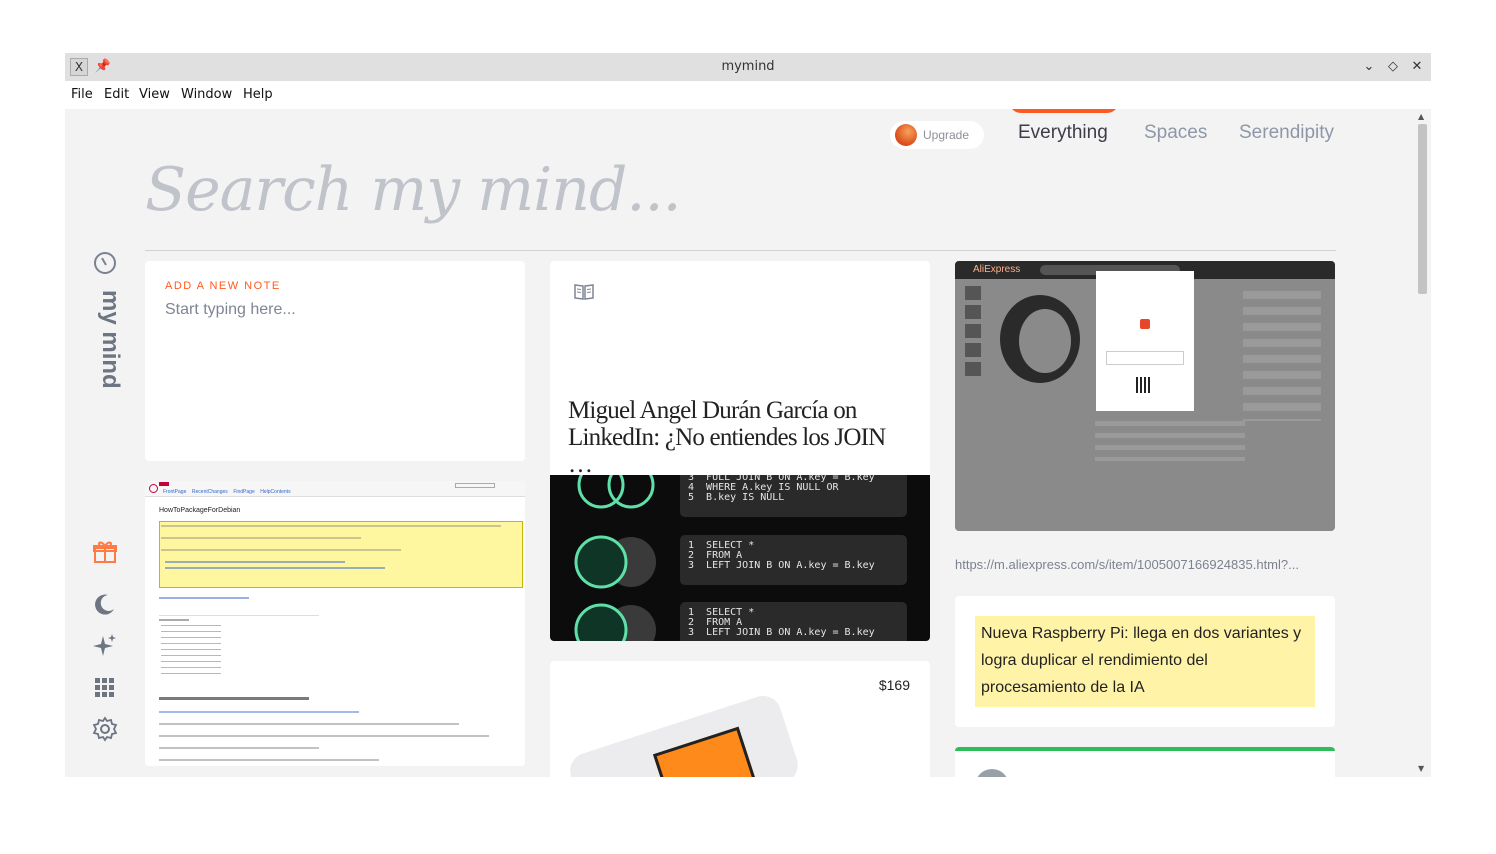  What do you see at coordinates (105, 688) in the screenshot?
I see `grid-icon` at bounding box center [105, 688].